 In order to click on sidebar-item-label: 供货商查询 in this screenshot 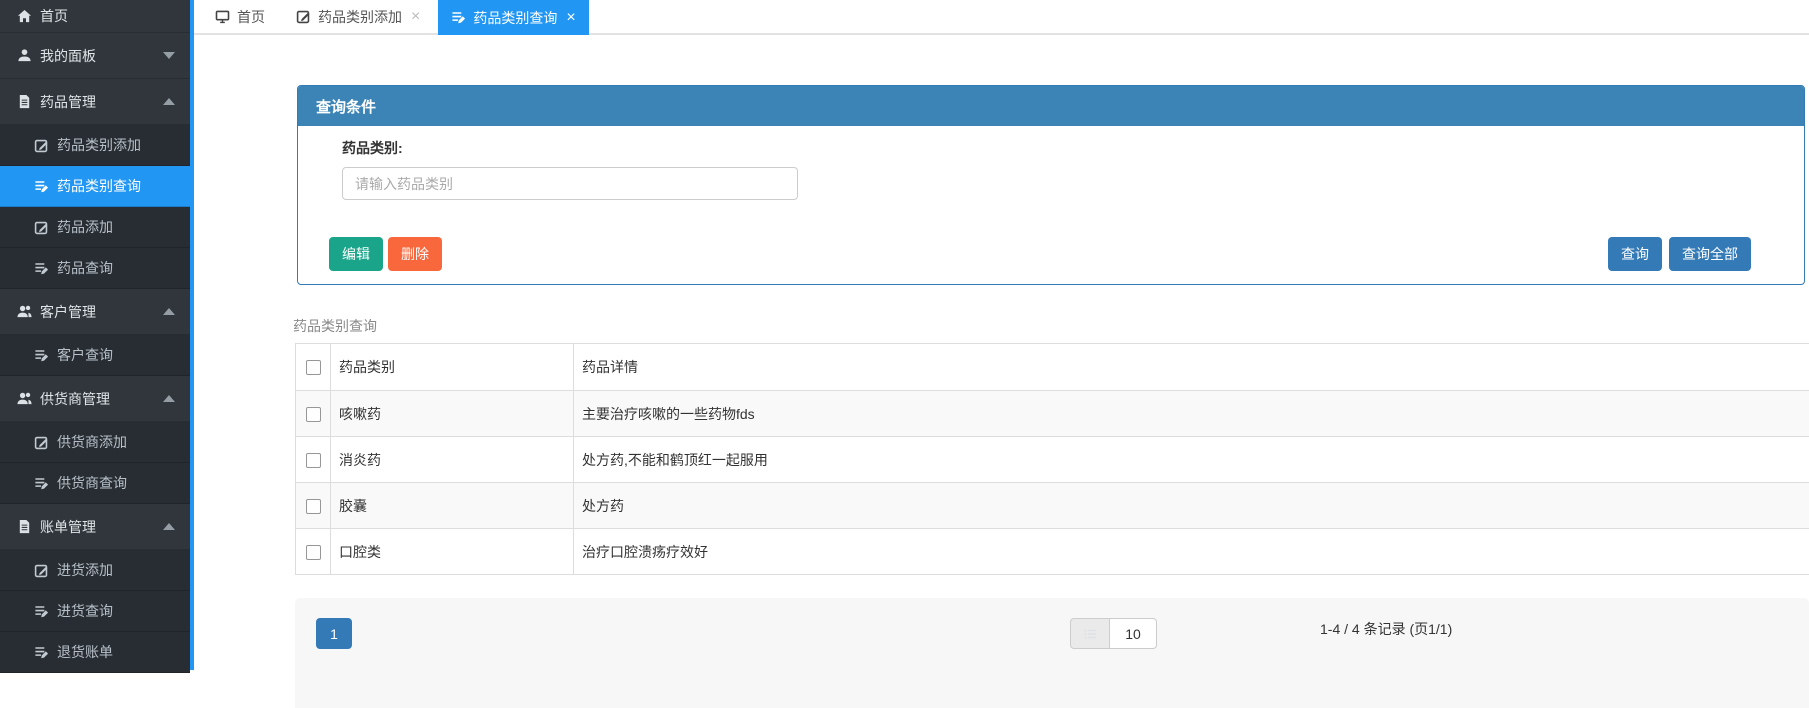, I will do `click(92, 483)`.